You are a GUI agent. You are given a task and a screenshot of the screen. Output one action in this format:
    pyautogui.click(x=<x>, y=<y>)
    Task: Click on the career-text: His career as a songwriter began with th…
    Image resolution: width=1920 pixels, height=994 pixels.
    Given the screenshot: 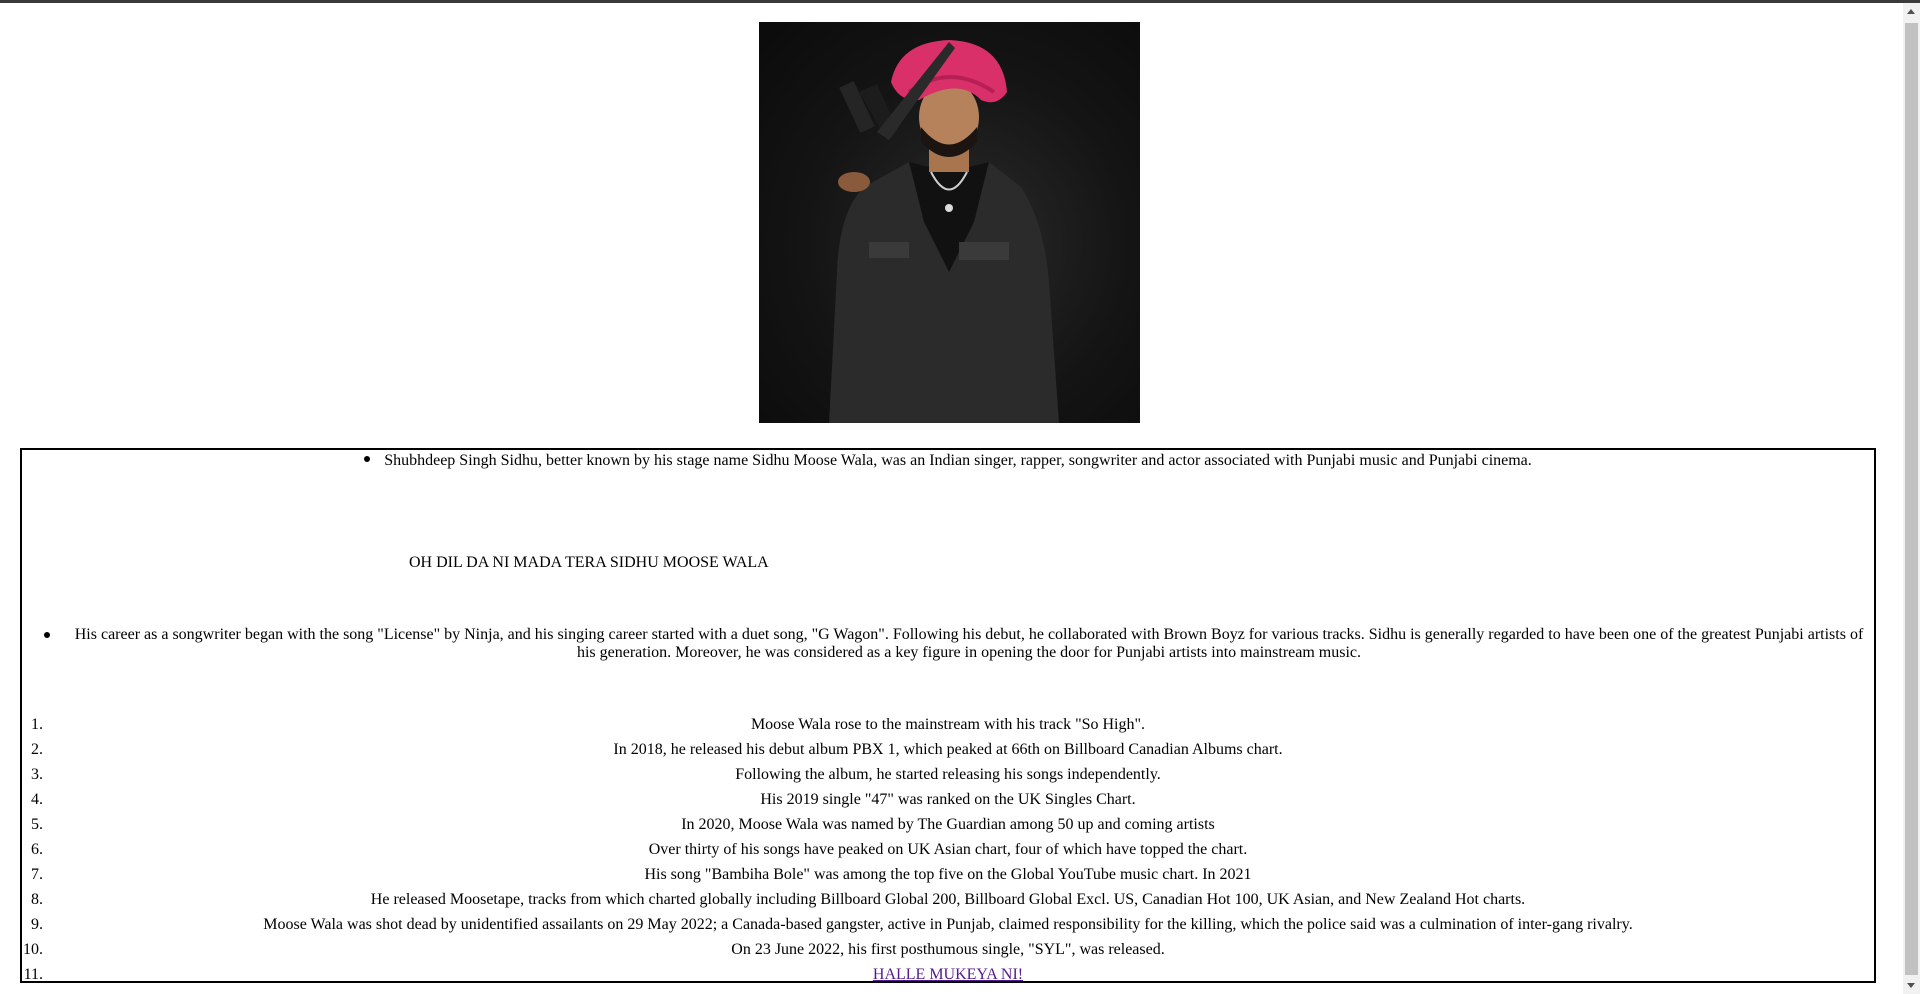 What is the action you would take?
    pyautogui.click(x=969, y=643)
    